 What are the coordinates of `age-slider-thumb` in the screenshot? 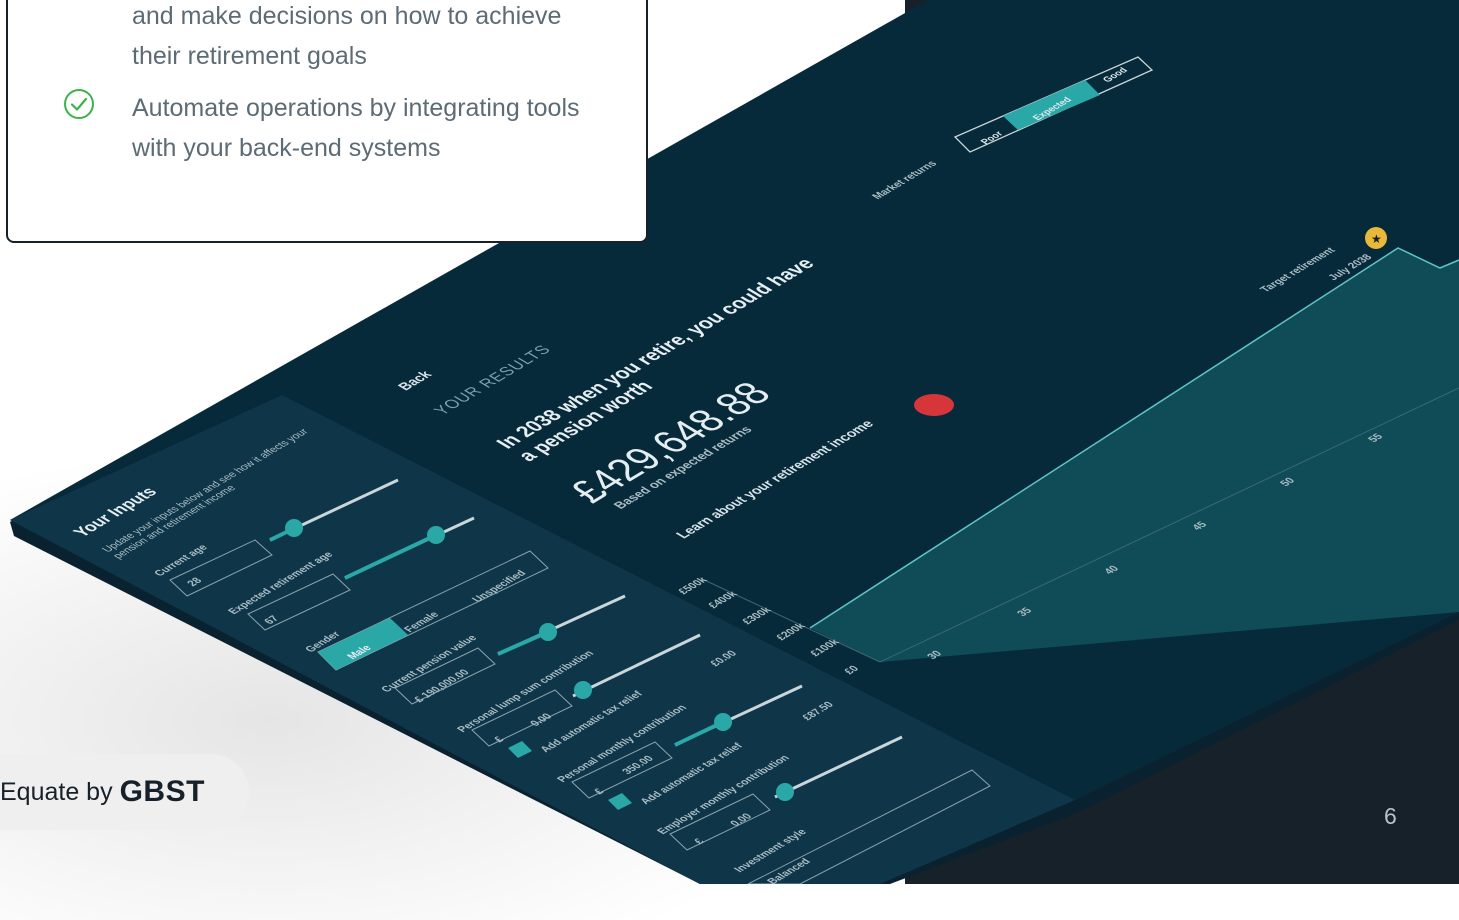 It's located at (294, 528).